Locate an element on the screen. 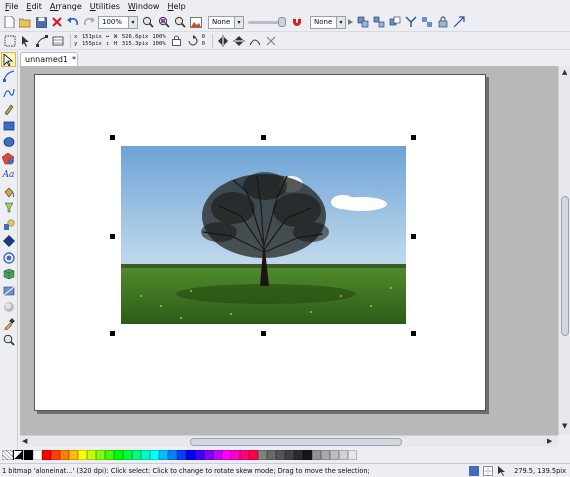  mirror-vertical-icon is located at coordinates (239, 41).